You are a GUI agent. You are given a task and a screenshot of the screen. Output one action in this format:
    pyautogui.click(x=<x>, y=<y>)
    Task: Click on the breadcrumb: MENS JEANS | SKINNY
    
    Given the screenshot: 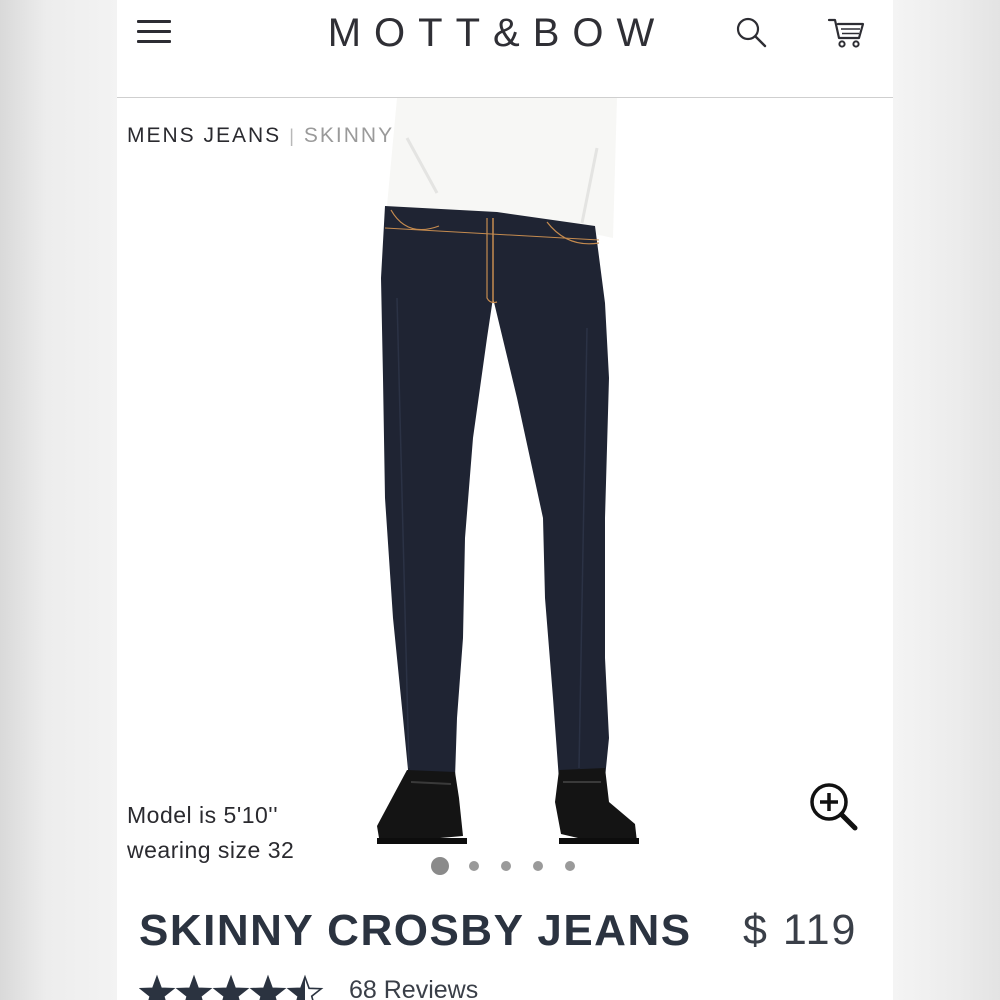 What is the action you would take?
    pyautogui.click(x=260, y=136)
    